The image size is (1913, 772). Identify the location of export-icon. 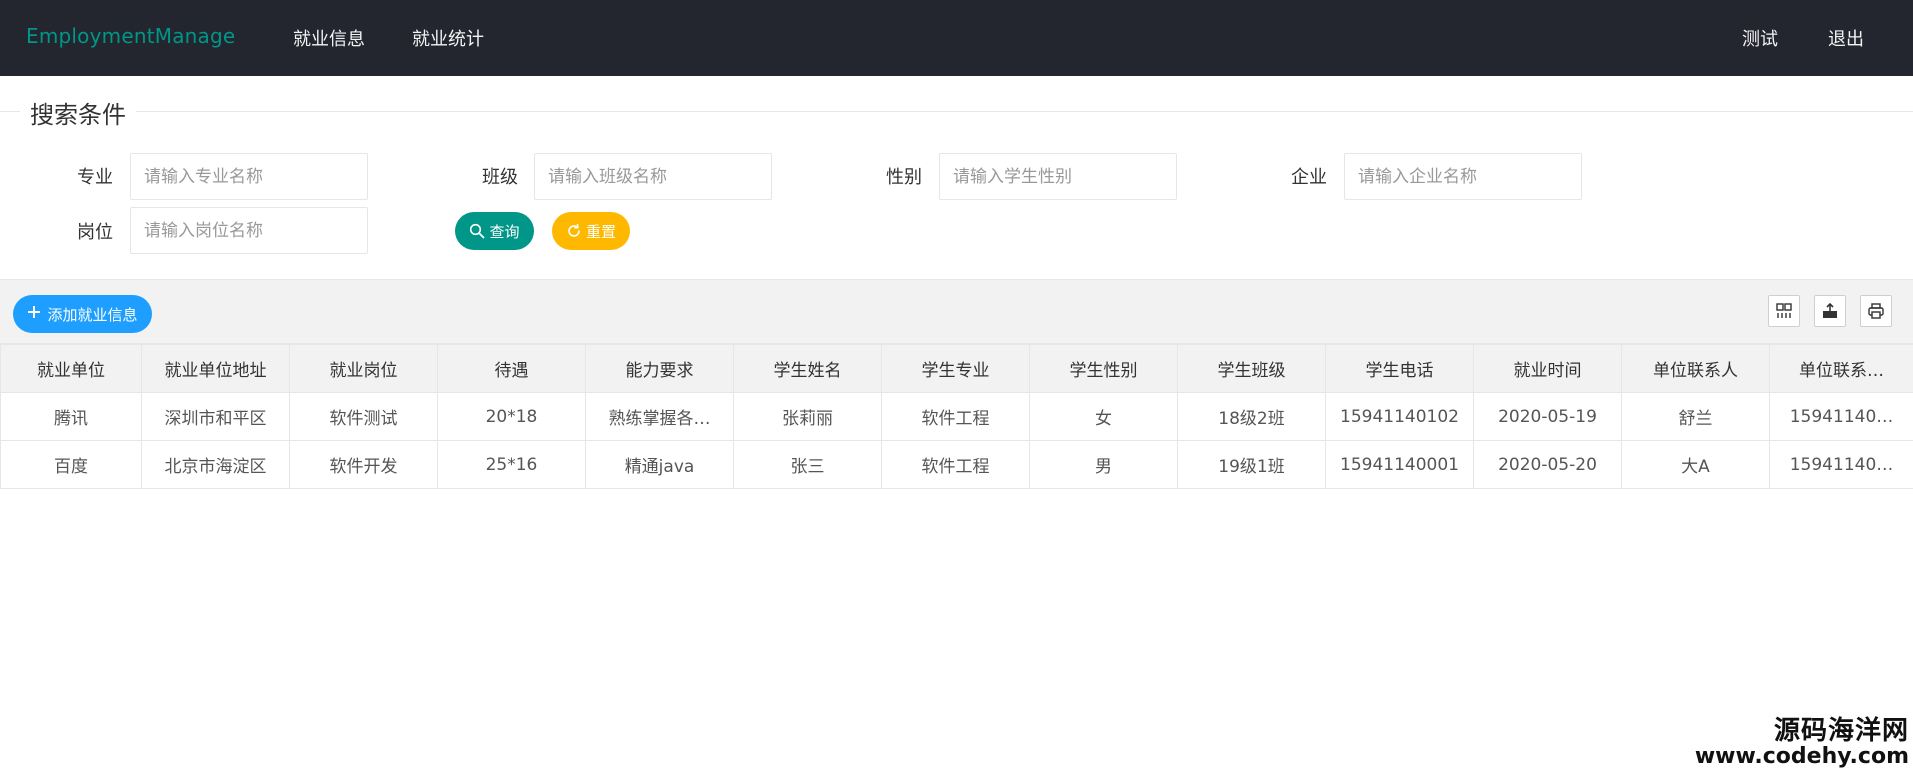
(1830, 311).